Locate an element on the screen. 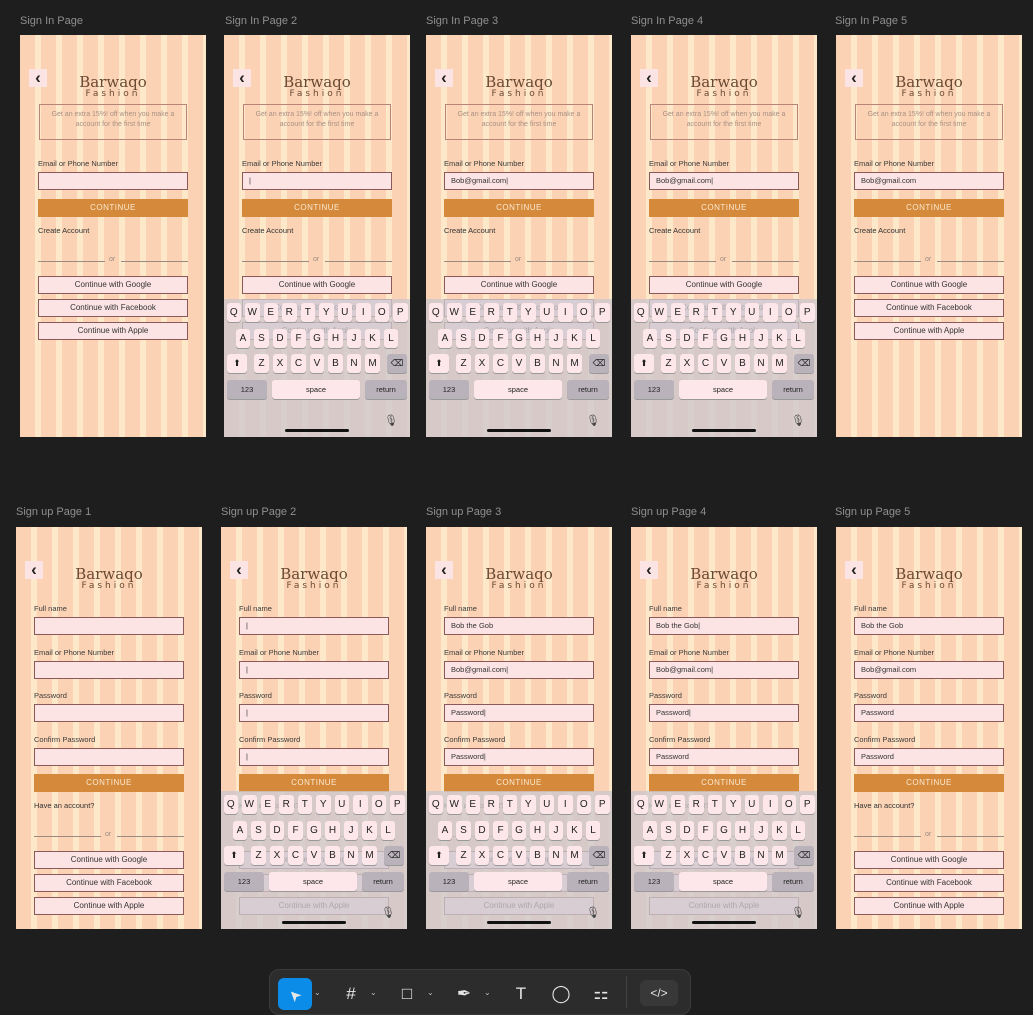  key-s: S is located at coordinates (258, 830).